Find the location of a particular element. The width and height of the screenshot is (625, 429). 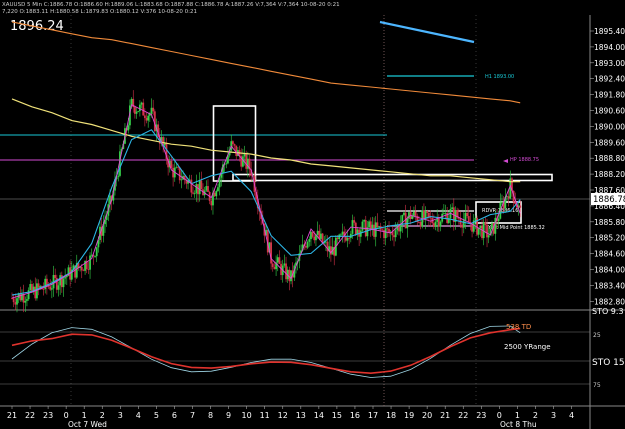

price-tick-label: 1883.40 is located at coordinates (609, 285).